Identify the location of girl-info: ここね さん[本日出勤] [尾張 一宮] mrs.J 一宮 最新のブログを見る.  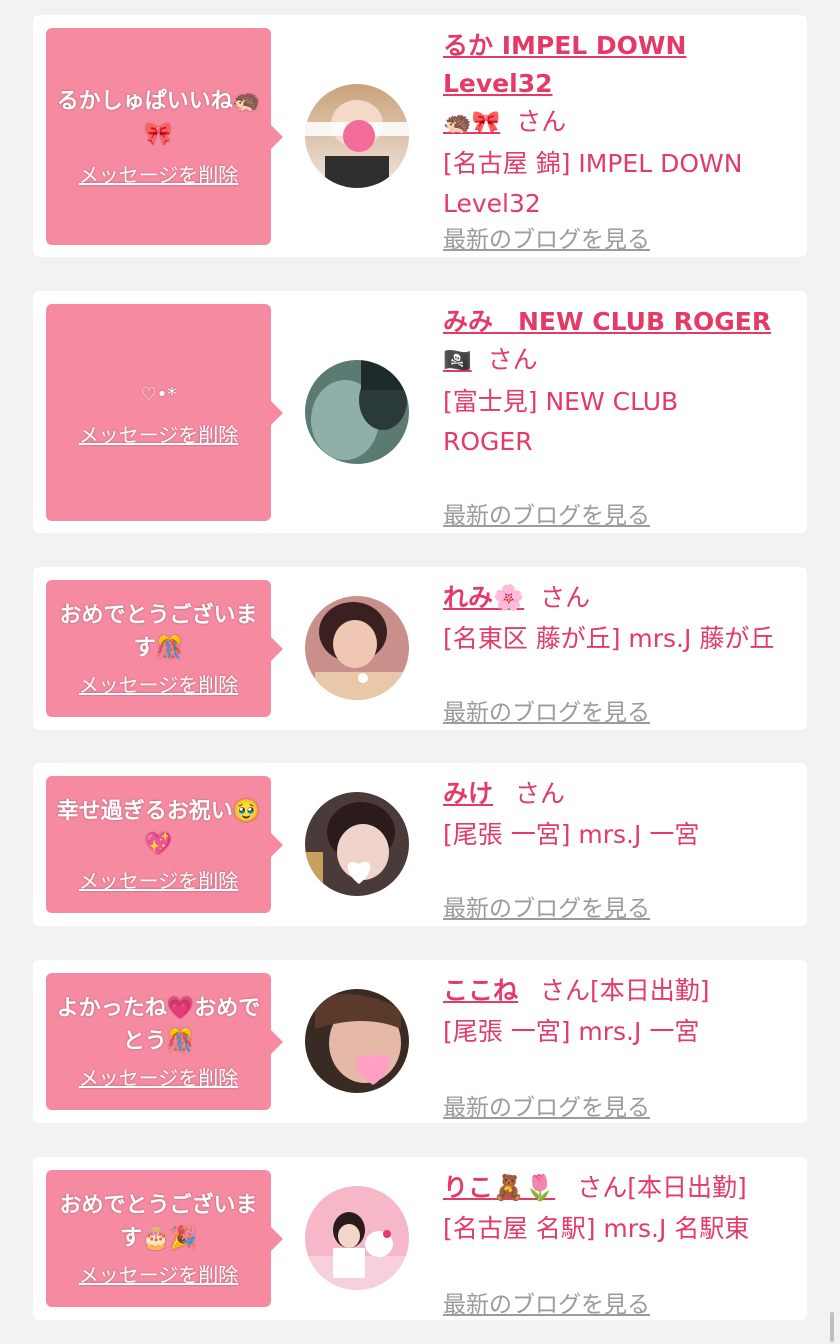
(620, 1046).